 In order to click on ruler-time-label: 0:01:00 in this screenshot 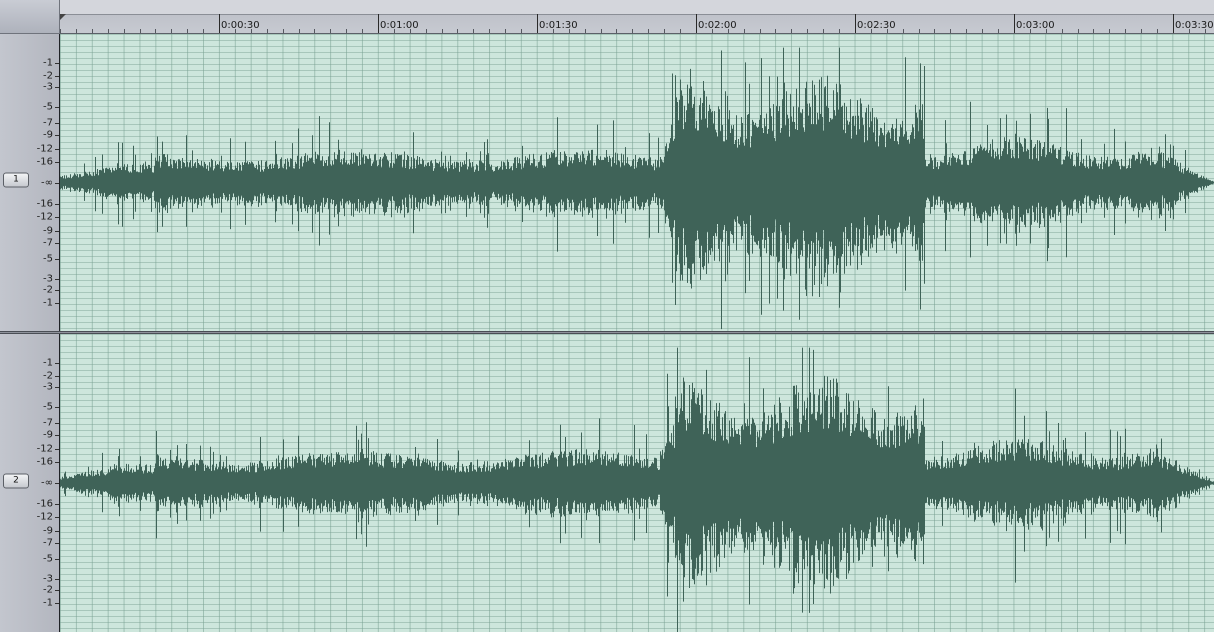, I will do `click(399, 25)`.